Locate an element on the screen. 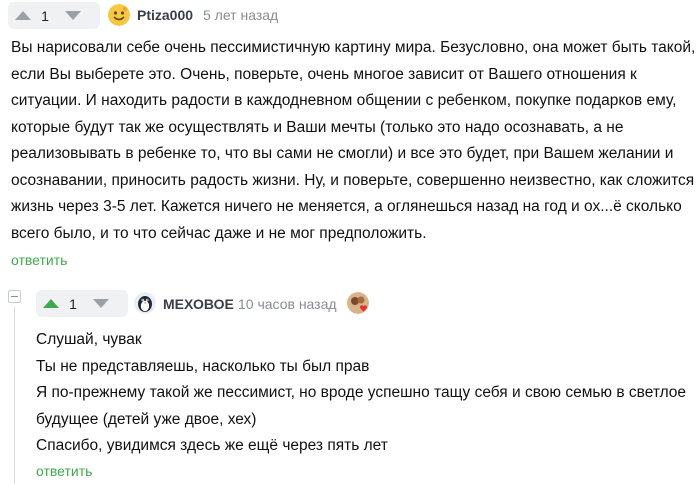 This screenshot has height=484, width=700. minus-icon is located at coordinates (14, 296).